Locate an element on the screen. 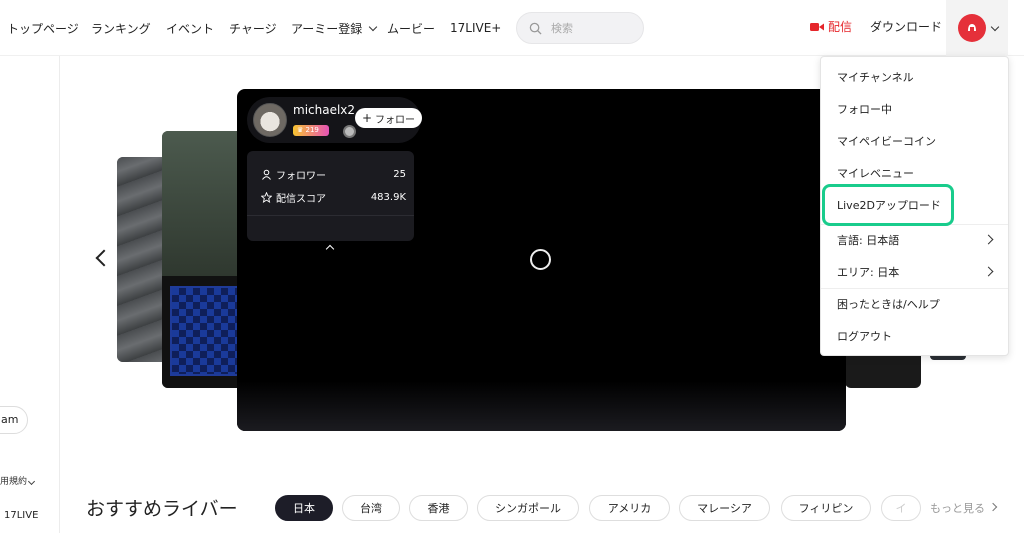 This screenshot has height=533, width=1024. video-camera-icon is located at coordinates (817, 26).